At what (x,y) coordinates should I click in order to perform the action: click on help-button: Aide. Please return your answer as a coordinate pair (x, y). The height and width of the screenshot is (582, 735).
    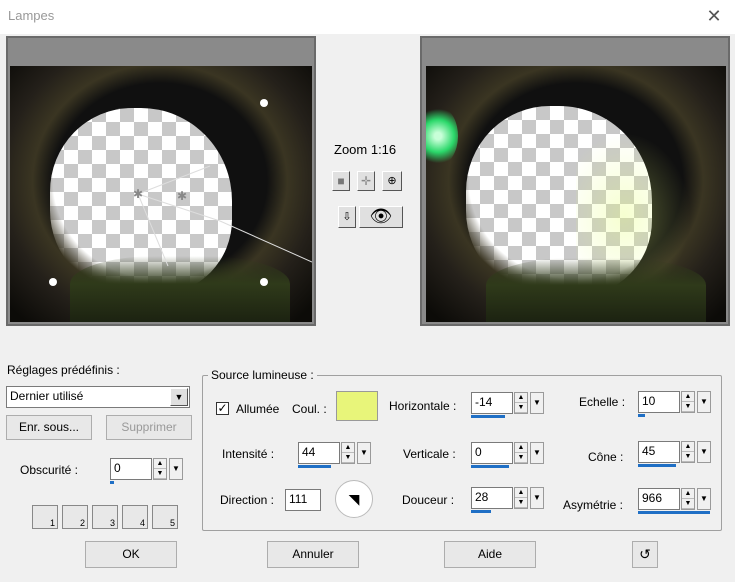
    Looking at the image, I should click on (490, 554).